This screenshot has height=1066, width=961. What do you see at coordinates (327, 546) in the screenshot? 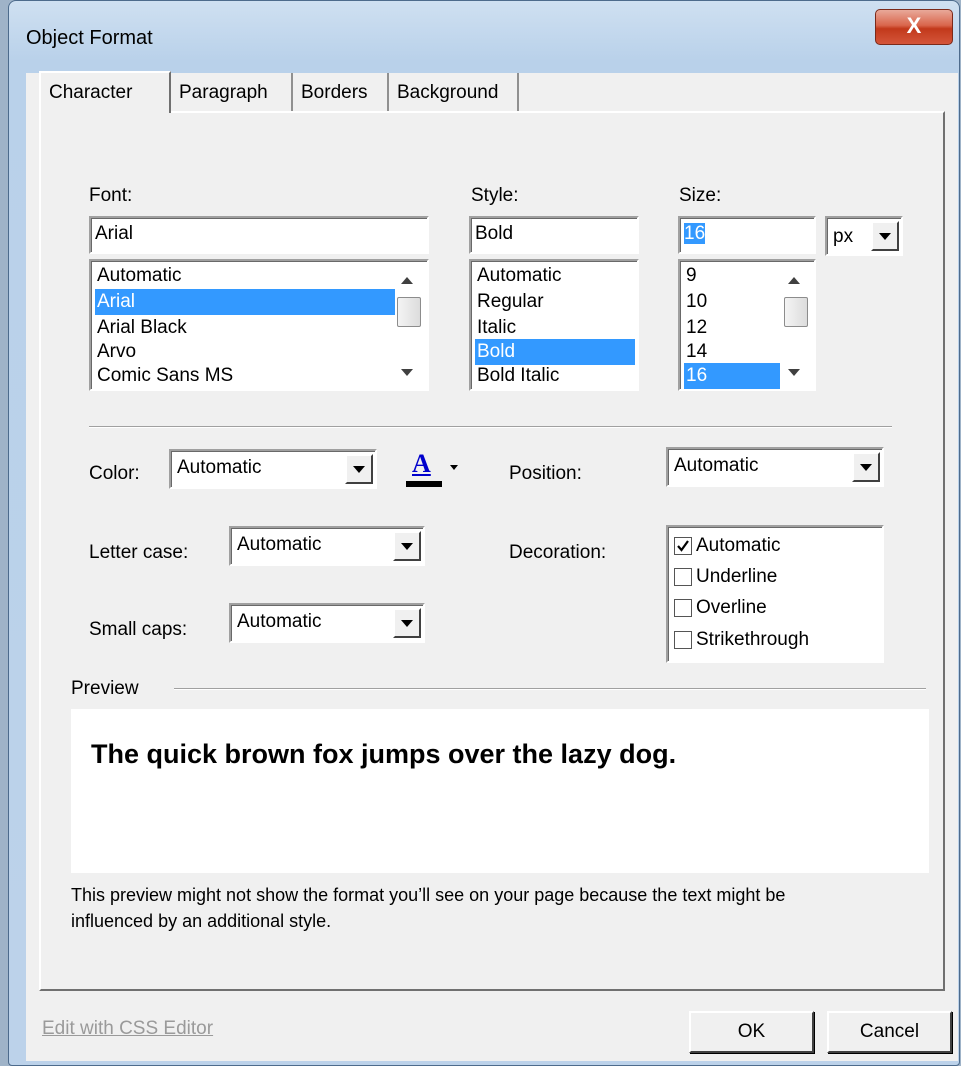
I see `letter-case-select: Automatic` at bounding box center [327, 546].